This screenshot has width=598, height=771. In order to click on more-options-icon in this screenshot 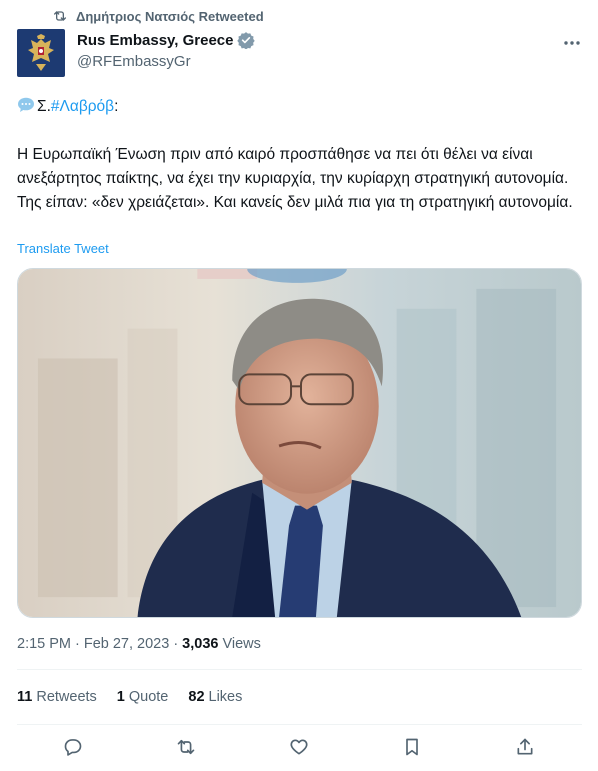, I will do `click(572, 43)`.